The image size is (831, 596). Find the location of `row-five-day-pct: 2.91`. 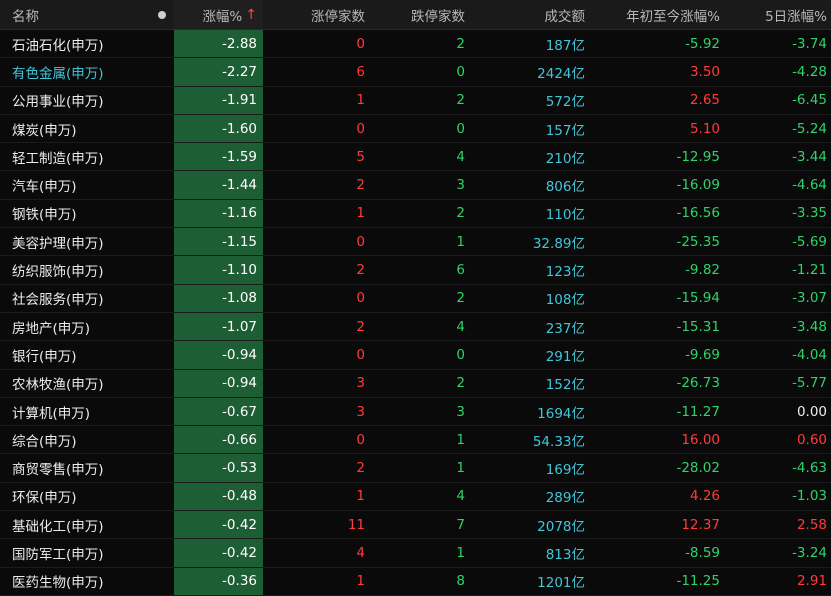

row-five-day-pct: 2.91 is located at coordinates (811, 581).